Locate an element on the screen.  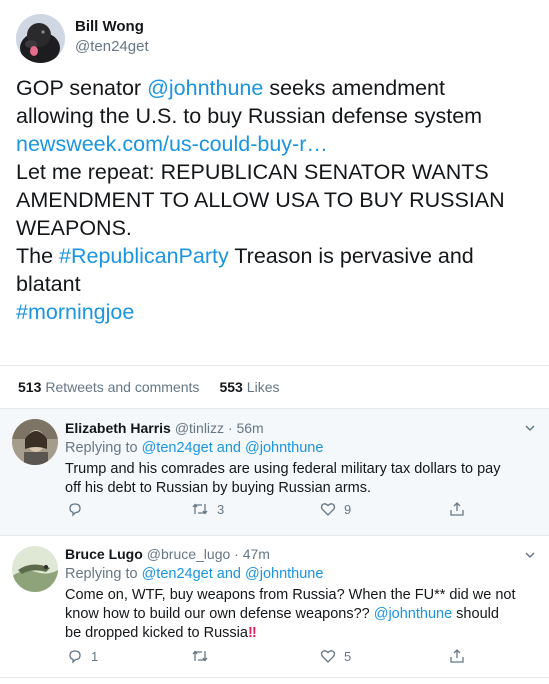
text-line: be dropped kicked to Russia‼ is located at coordinates (302, 633).